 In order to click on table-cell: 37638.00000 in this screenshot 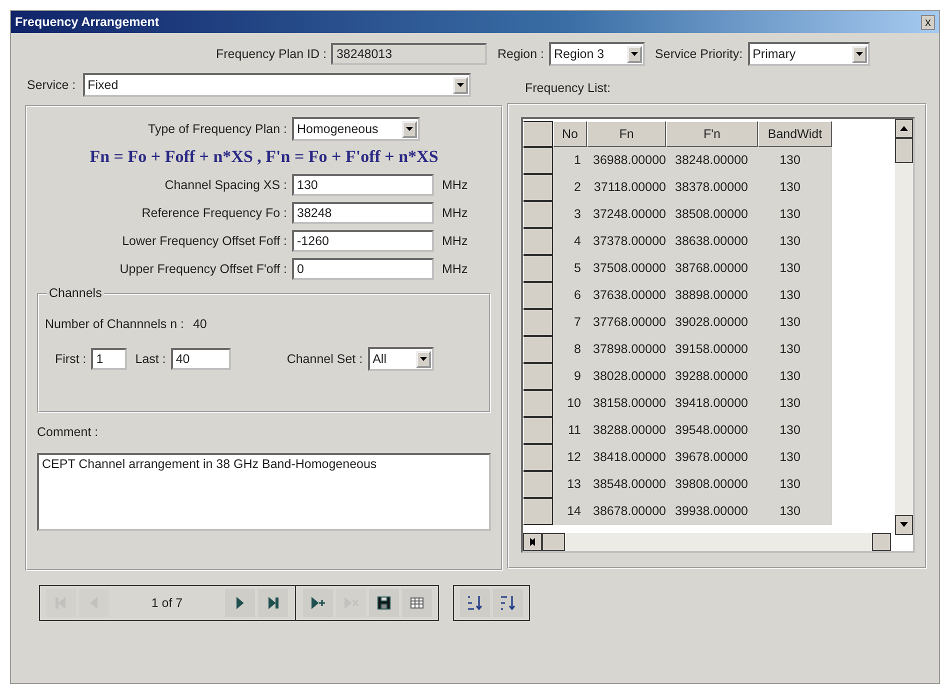, I will do `click(626, 295)`.